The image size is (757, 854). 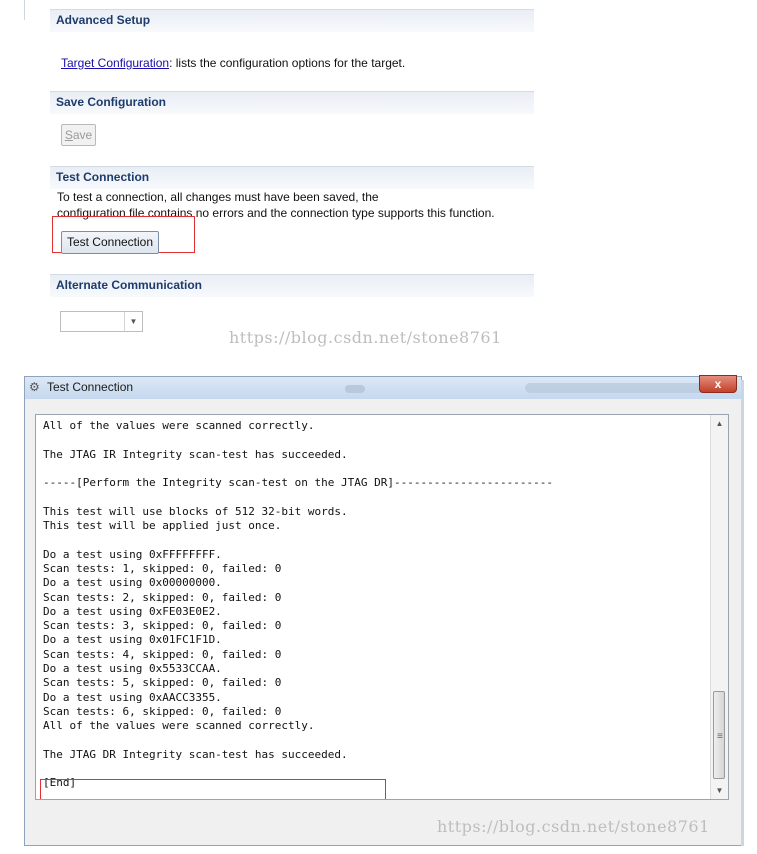 I want to click on console-line: Scan tests: 1, skipped: 0, failed: 0, so click(x=162, y=568).